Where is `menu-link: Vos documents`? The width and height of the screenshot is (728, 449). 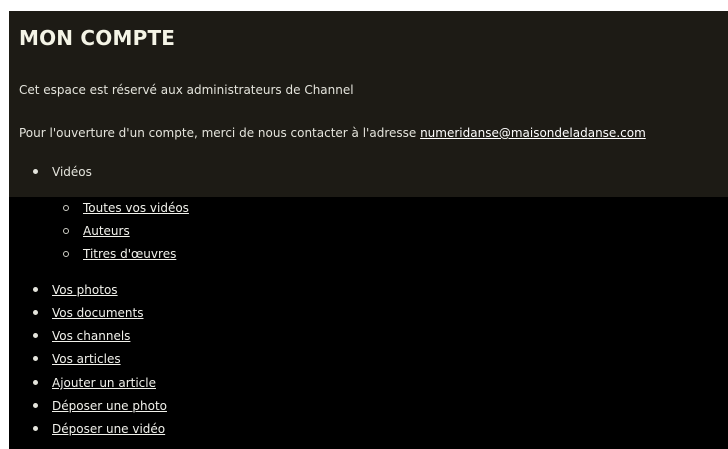
menu-link: Vos documents is located at coordinates (97, 313).